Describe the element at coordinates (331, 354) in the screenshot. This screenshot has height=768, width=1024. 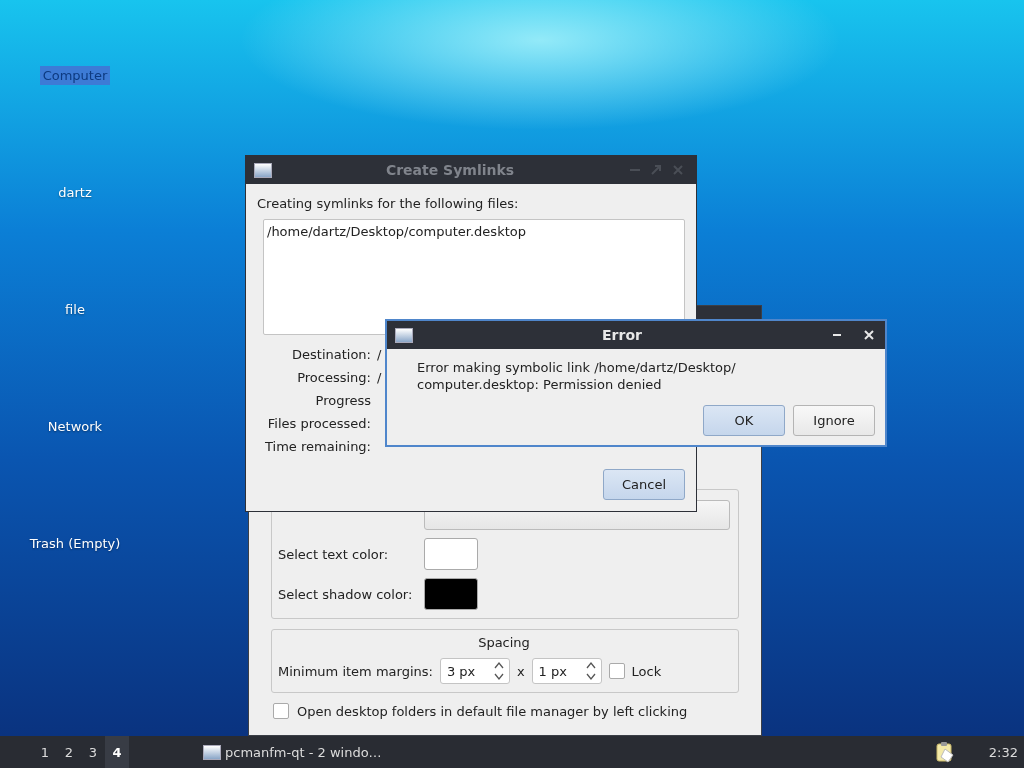
I see `field-label: Destination:` at that location.